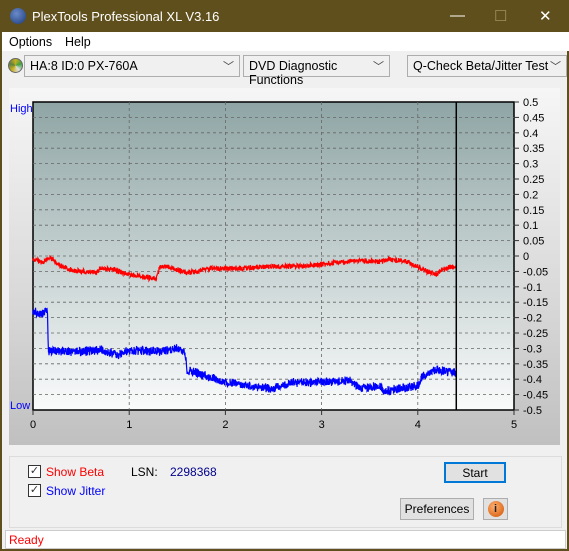 The width and height of the screenshot is (569, 551). I want to click on x-tick-label: 4, so click(418, 425).